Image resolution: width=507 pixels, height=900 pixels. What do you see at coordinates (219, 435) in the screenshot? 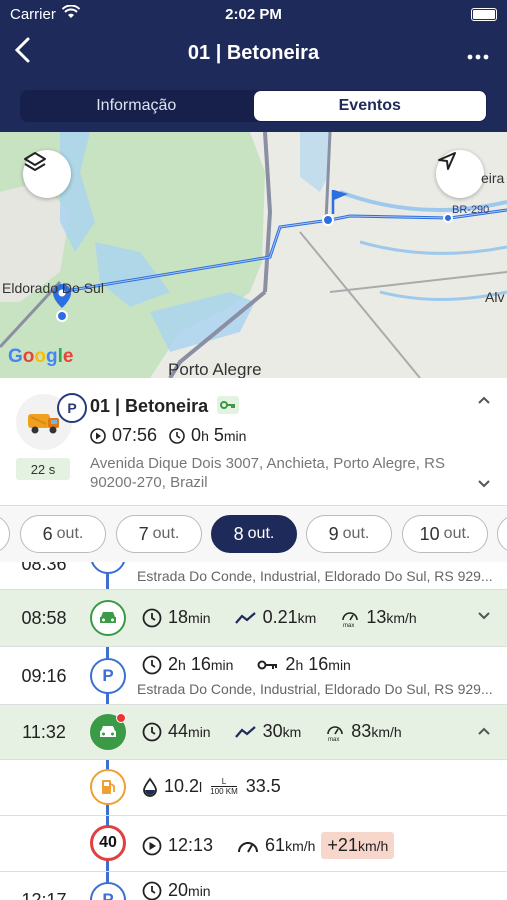
I see `duration: 0h 5min` at bounding box center [219, 435].